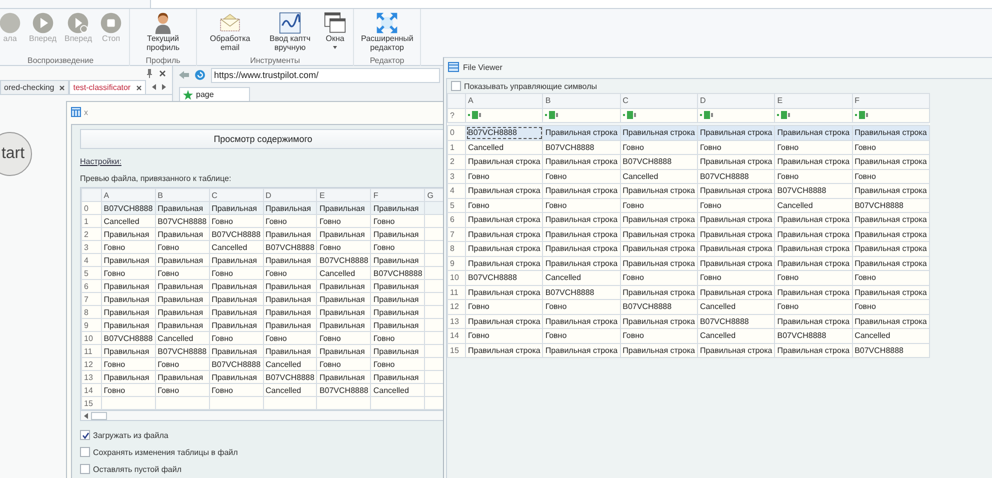  What do you see at coordinates (263, 351) in the screenshot?
I see `table-row: 11 Правильная B07VCH8888 Правильная Правильная Правильная Правильная` at bounding box center [263, 351].